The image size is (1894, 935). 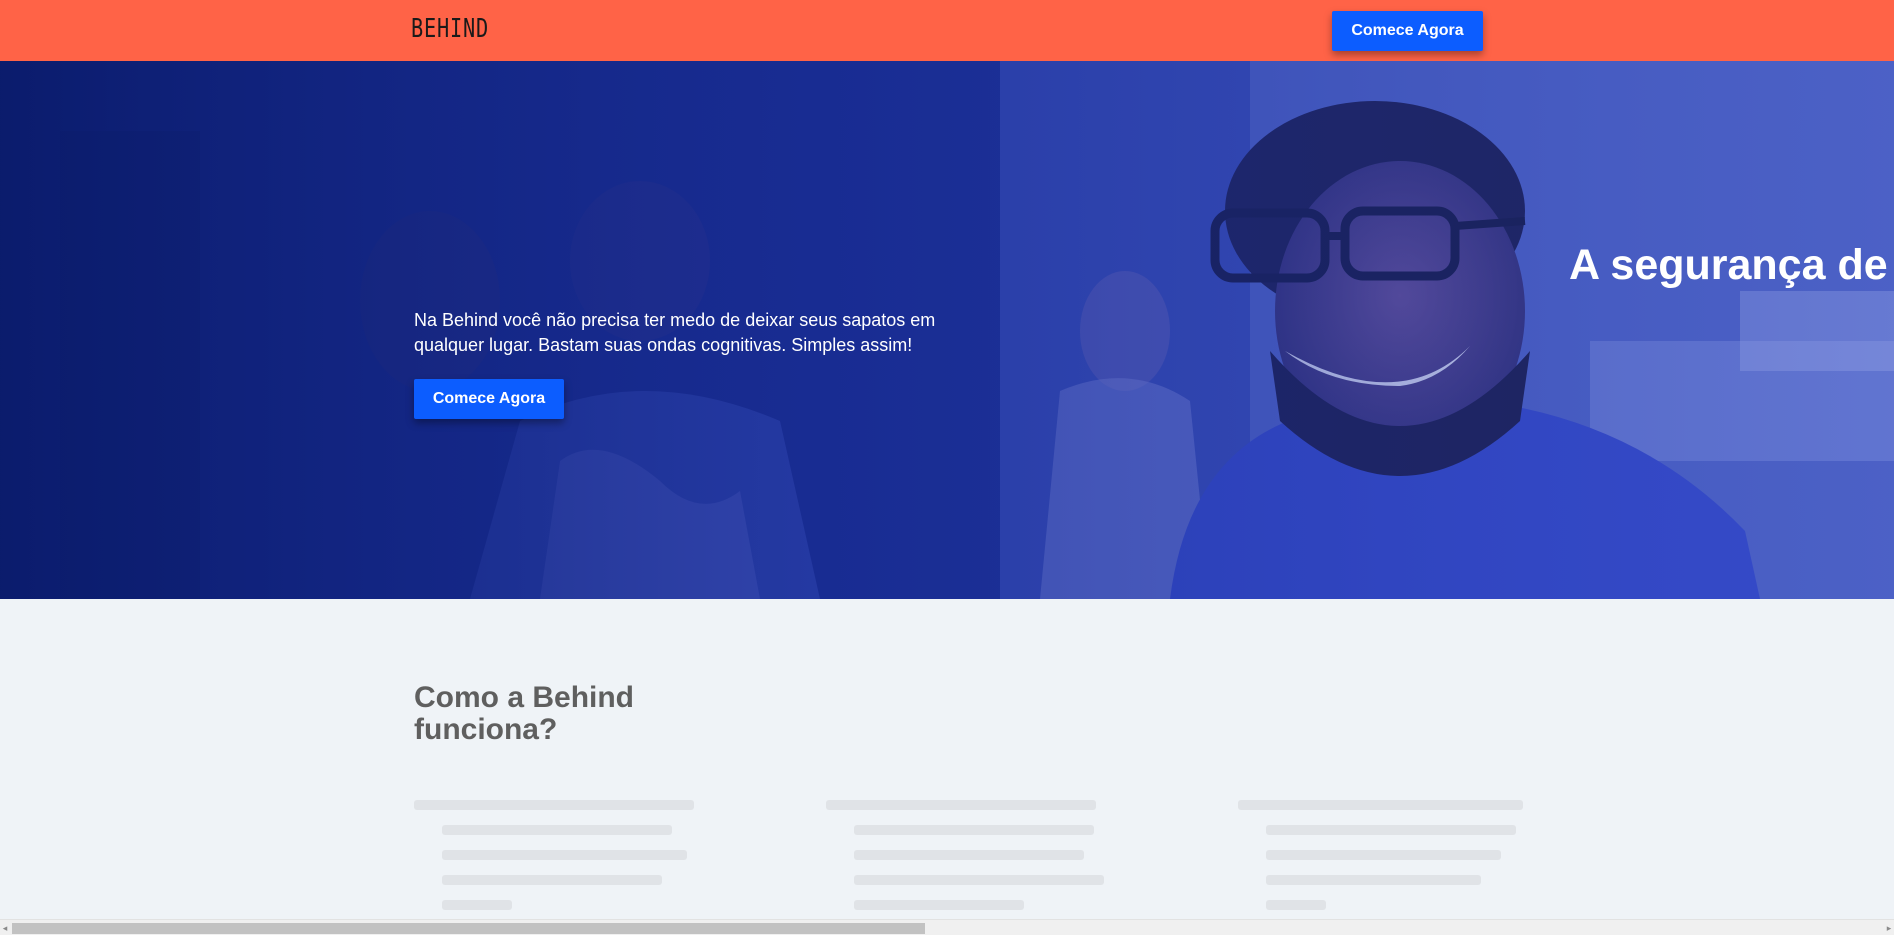 I want to click on horizontal-scrollbar: ◂ ▸, so click(x=947, y=927).